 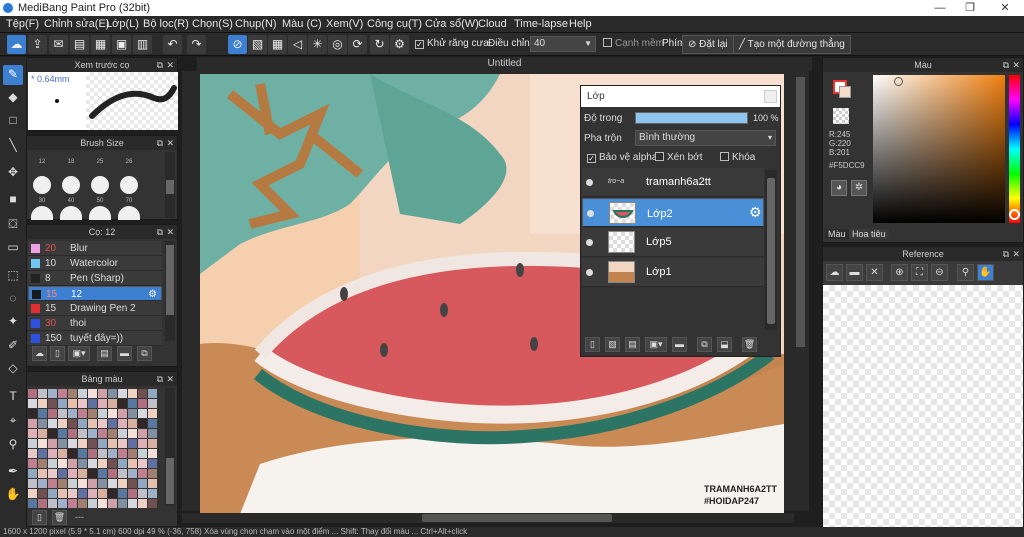 I want to click on protect-alpha-option: ✓ Bảo vệ alpha, so click(x=622, y=157).